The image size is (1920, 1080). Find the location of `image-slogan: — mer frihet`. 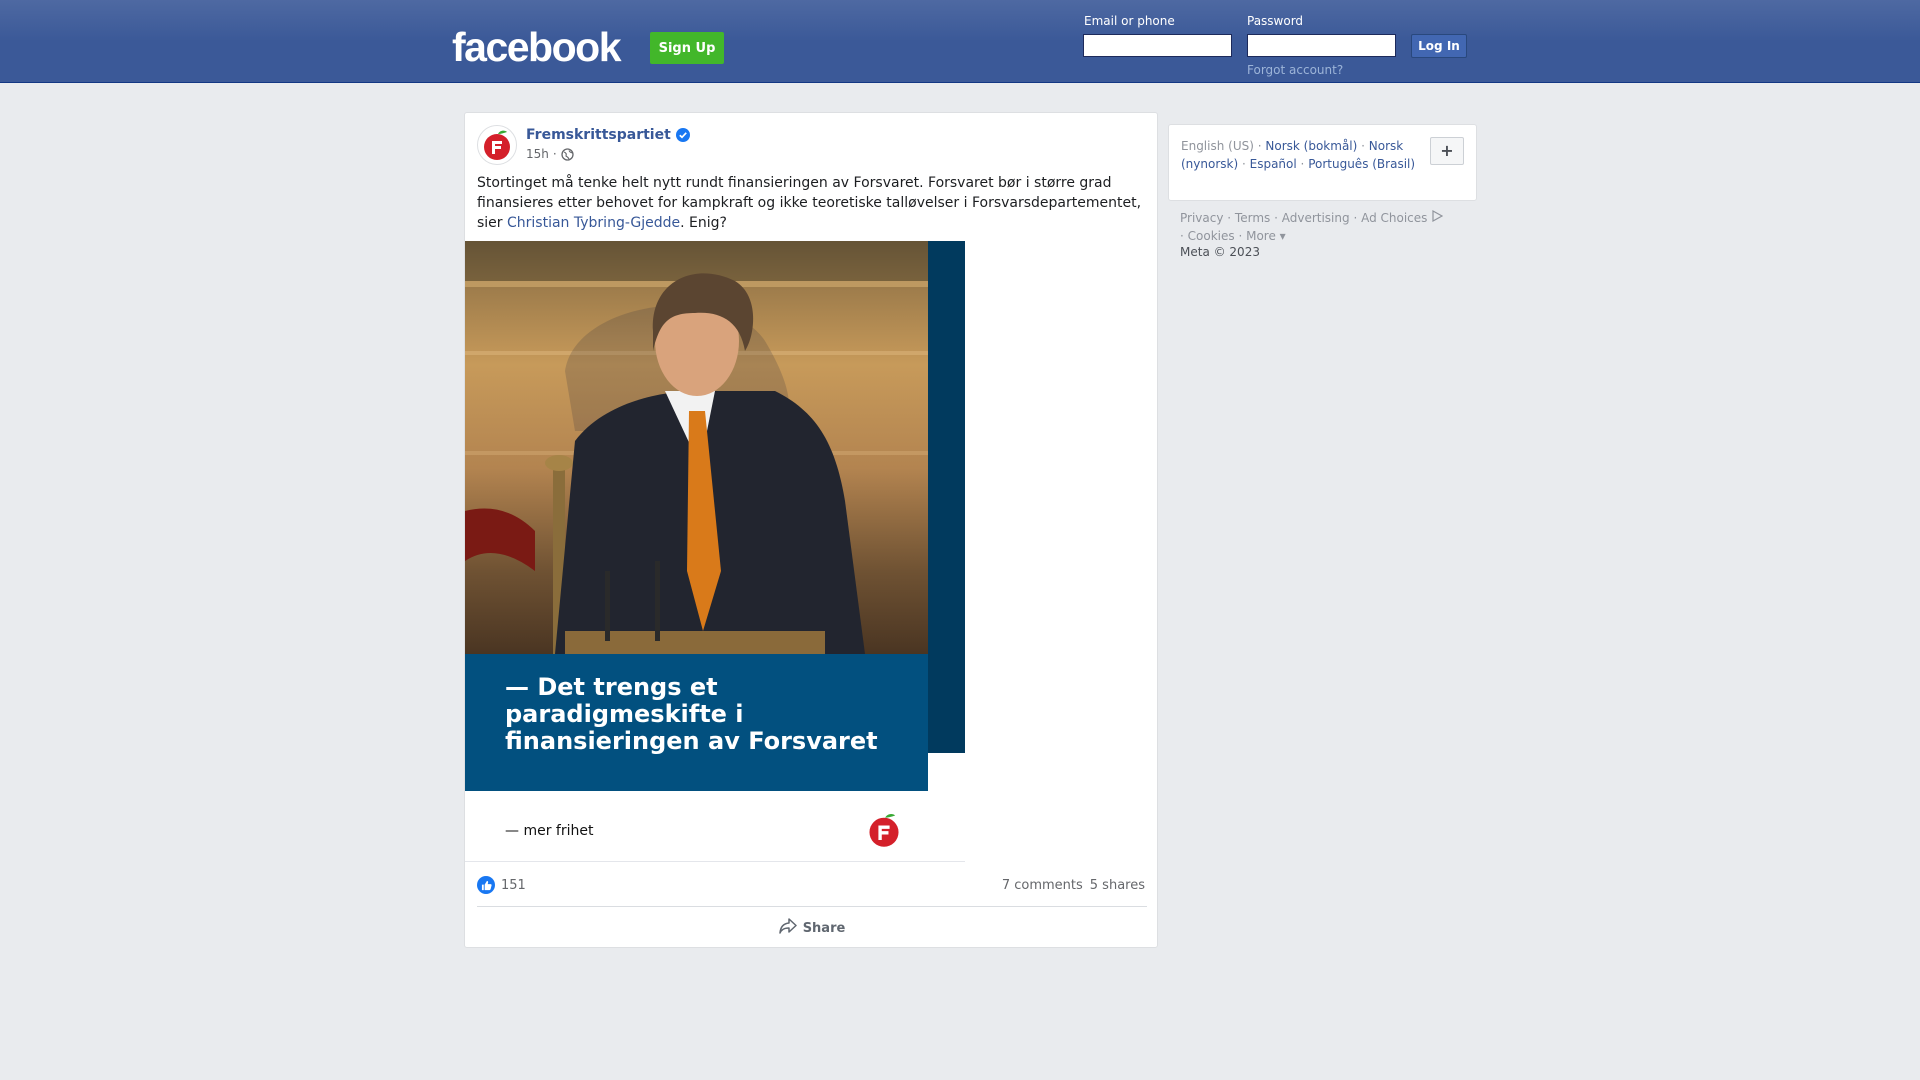

image-slogan: — mer frihet is located at coordinates (549, 831).